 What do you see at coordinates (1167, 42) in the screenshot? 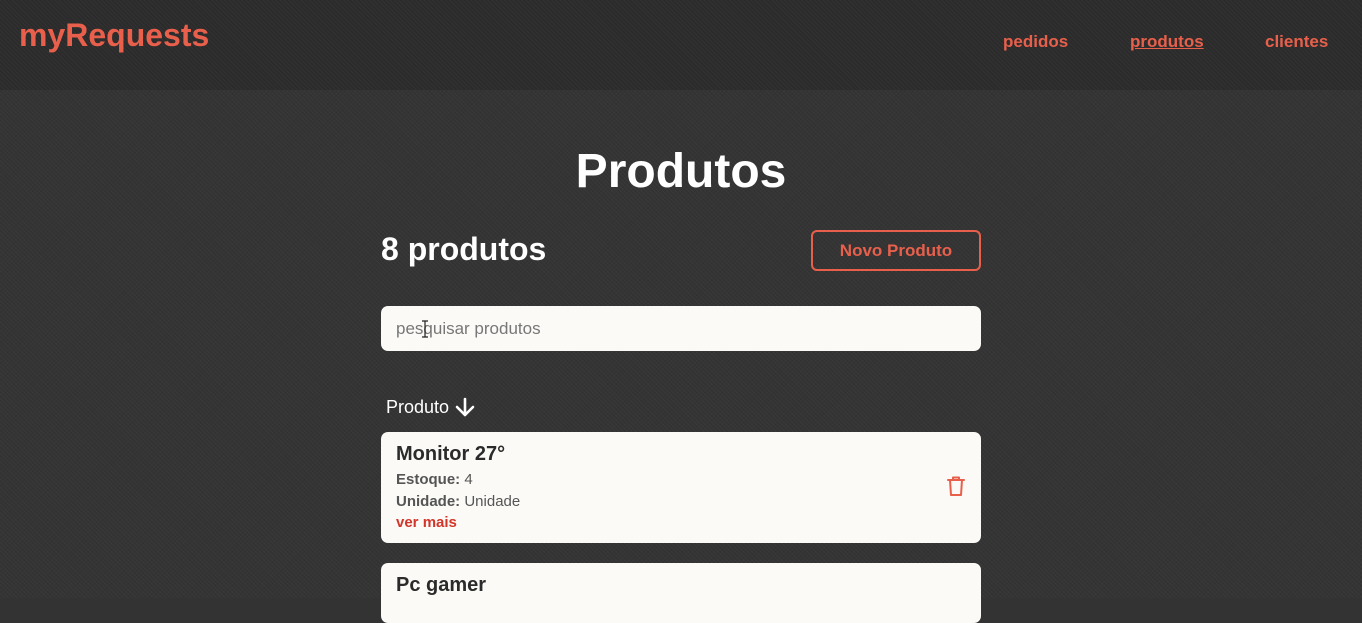
I see `nav-link-produtos: produtos` at bounding box center [1167, 42].